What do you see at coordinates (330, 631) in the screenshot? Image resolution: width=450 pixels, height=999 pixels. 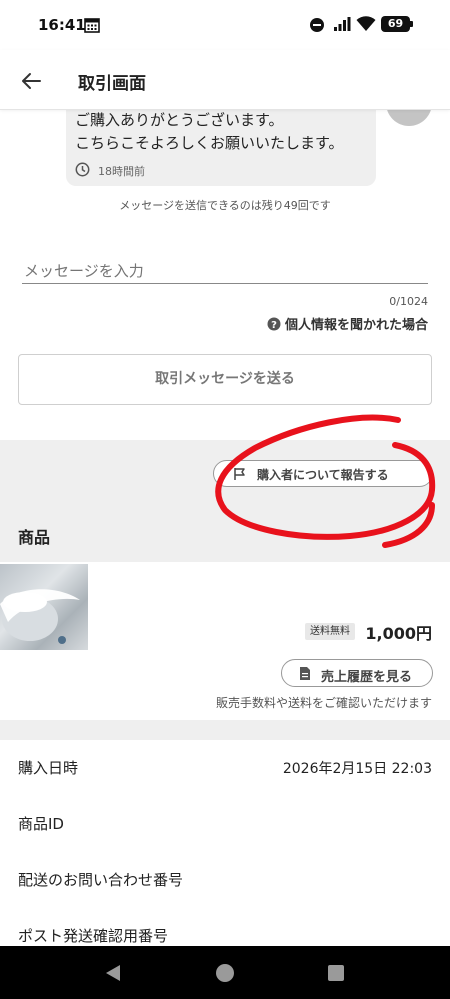 I see `free-shipping-badge: 送料無料` at bounding box center [330, 631].